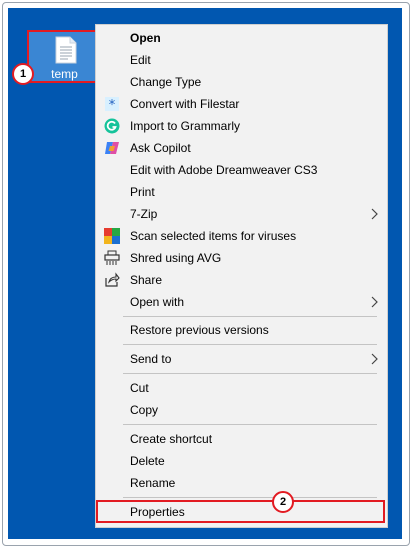 Image resolution: width=412 pixels, height=548 pixels. I want to click on text-document-icon, so click(66, 50).